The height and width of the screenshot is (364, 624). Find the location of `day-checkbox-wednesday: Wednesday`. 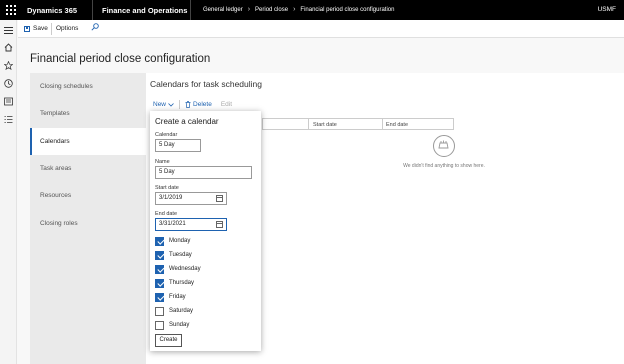

day-checkbox-wednesday: Wednesday is located at coordinates (178, 269).